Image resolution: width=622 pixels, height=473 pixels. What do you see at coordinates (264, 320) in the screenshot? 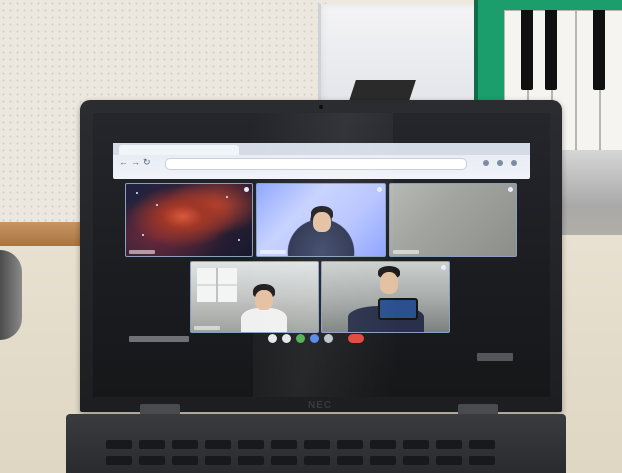
I see `shirt` at bounding box center [264, 320].